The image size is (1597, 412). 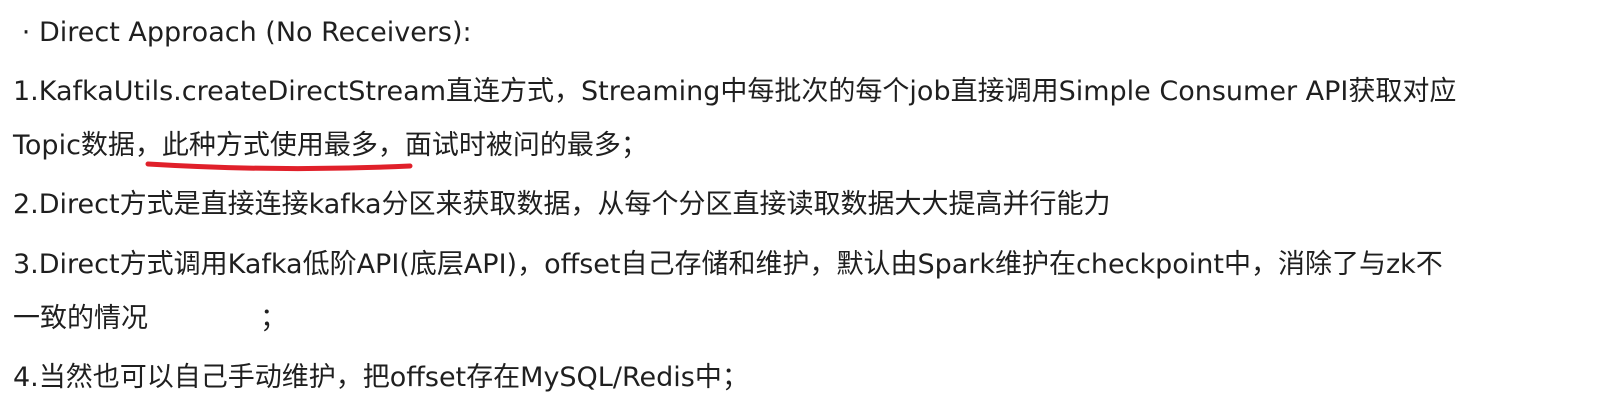 What do you see at coordinates (381, 377) in the screenshot?
I see `paragraph-4: 4.当然也可以自己手动维护，把offset存在MySQL/Redis中；` at bounding box center [381, 377].